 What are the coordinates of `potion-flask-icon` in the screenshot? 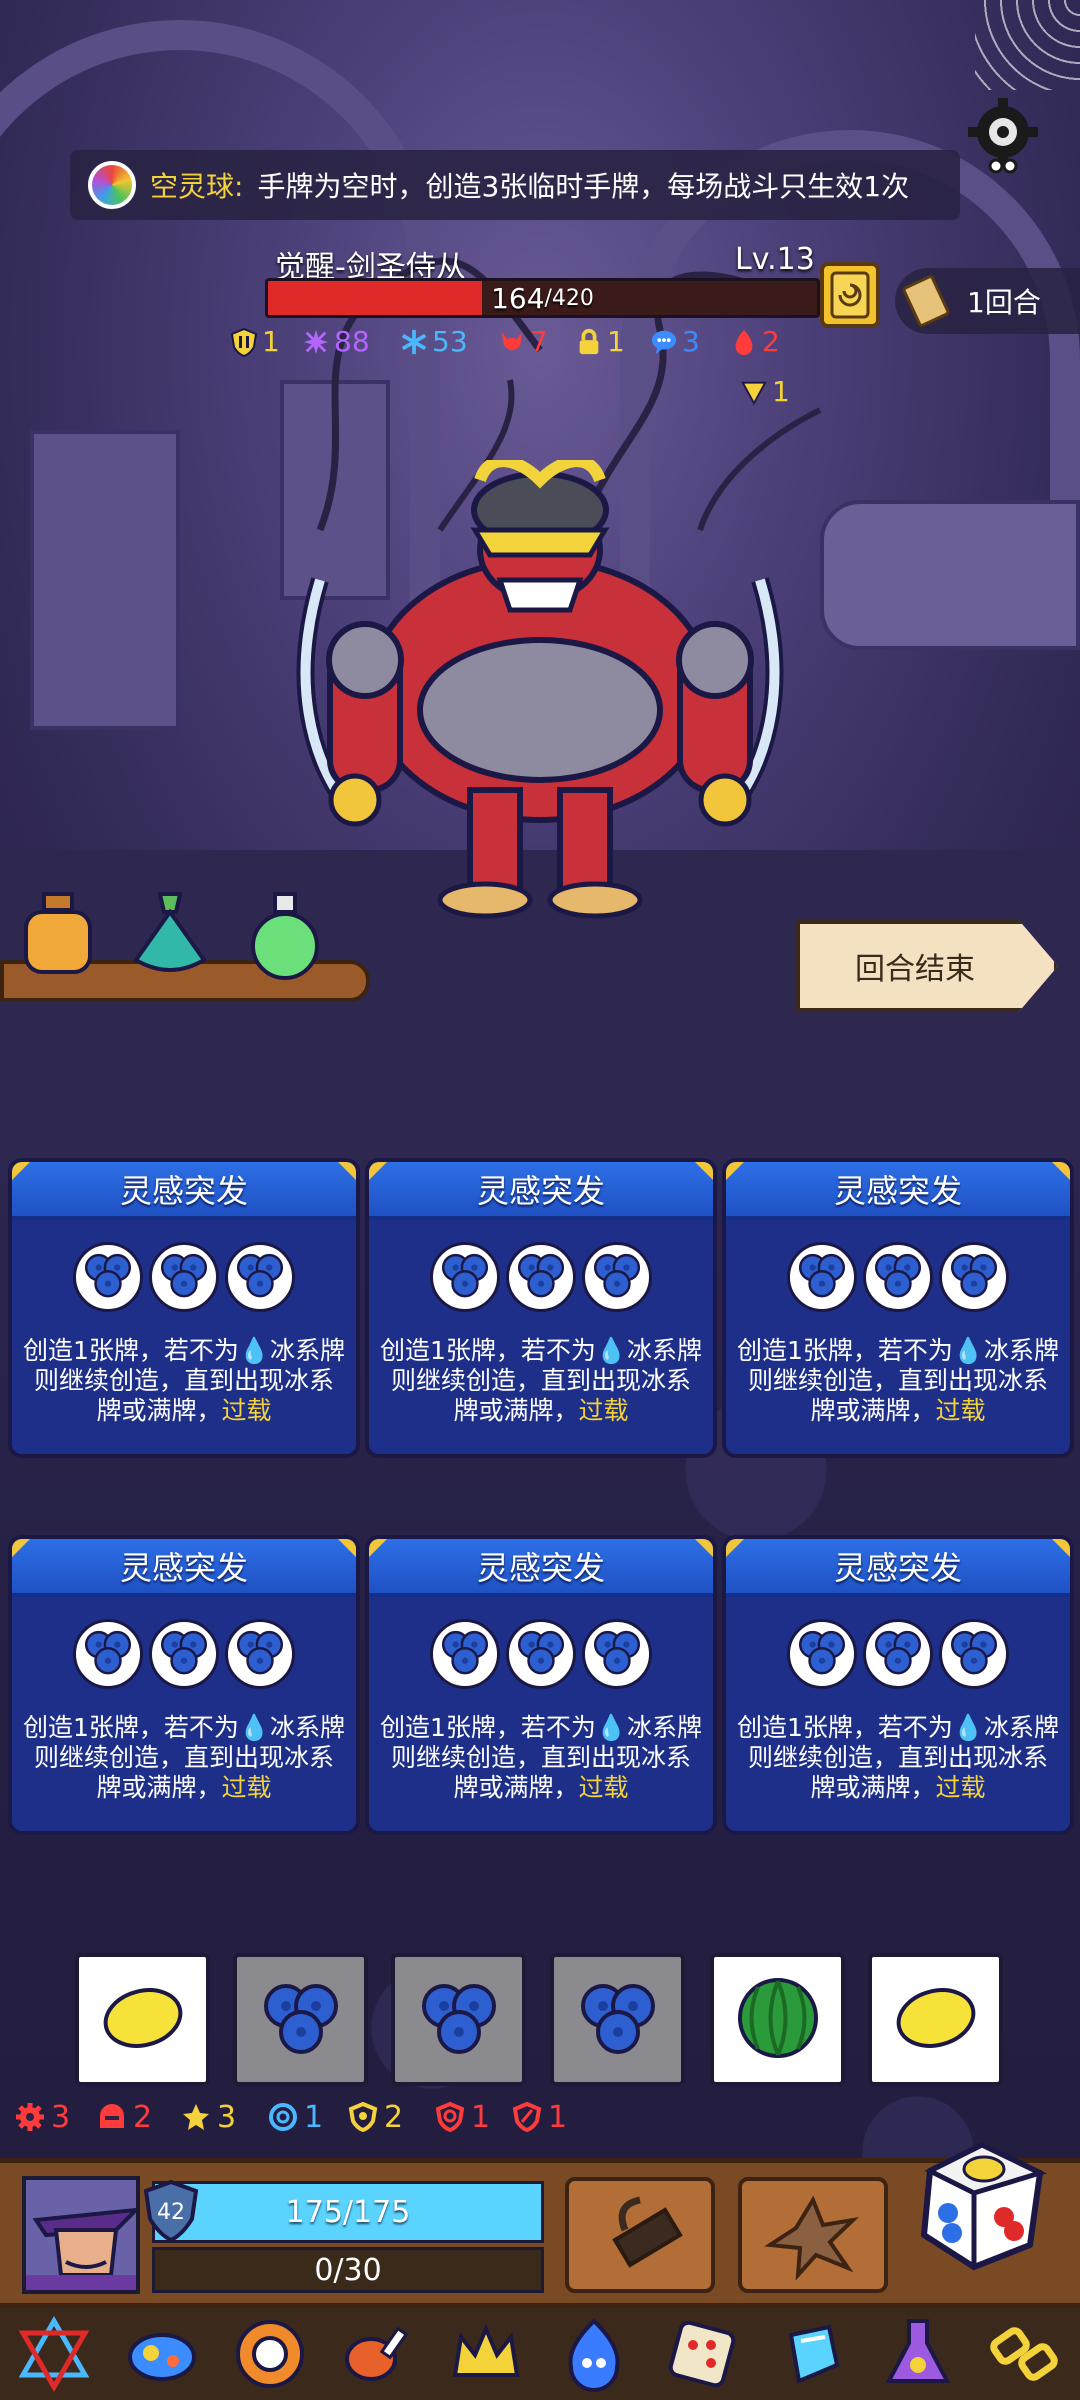 It's located at (918, 2354).